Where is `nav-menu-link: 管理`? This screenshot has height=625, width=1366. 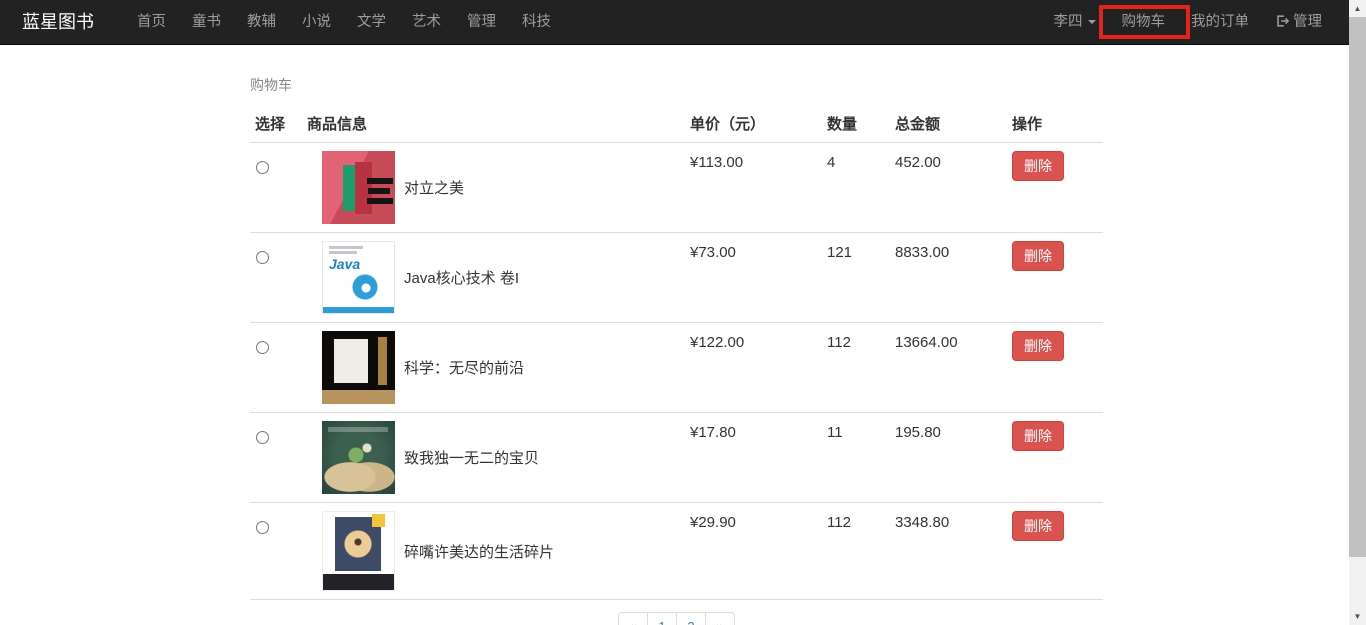 nav-menu-link: 管理 is located at coordinates (481, 22).